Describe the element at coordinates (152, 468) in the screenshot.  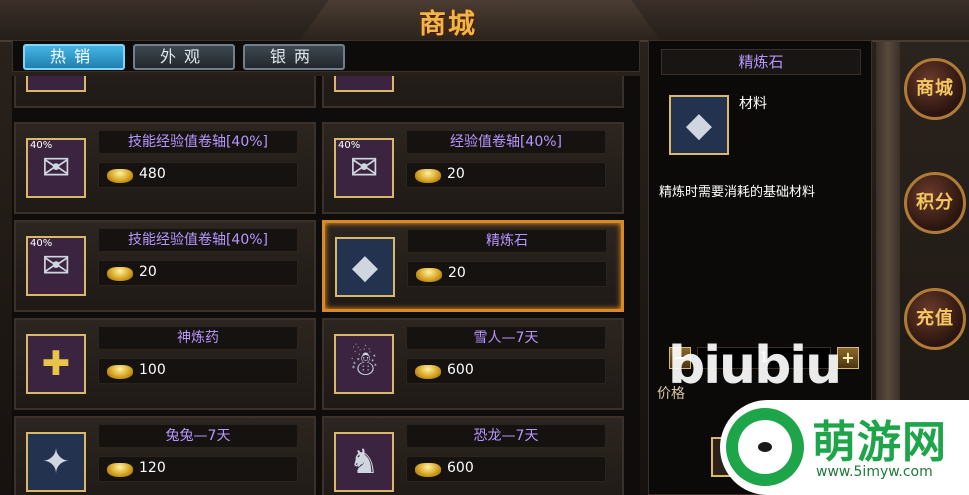
I see `item-price: 120` at that location.